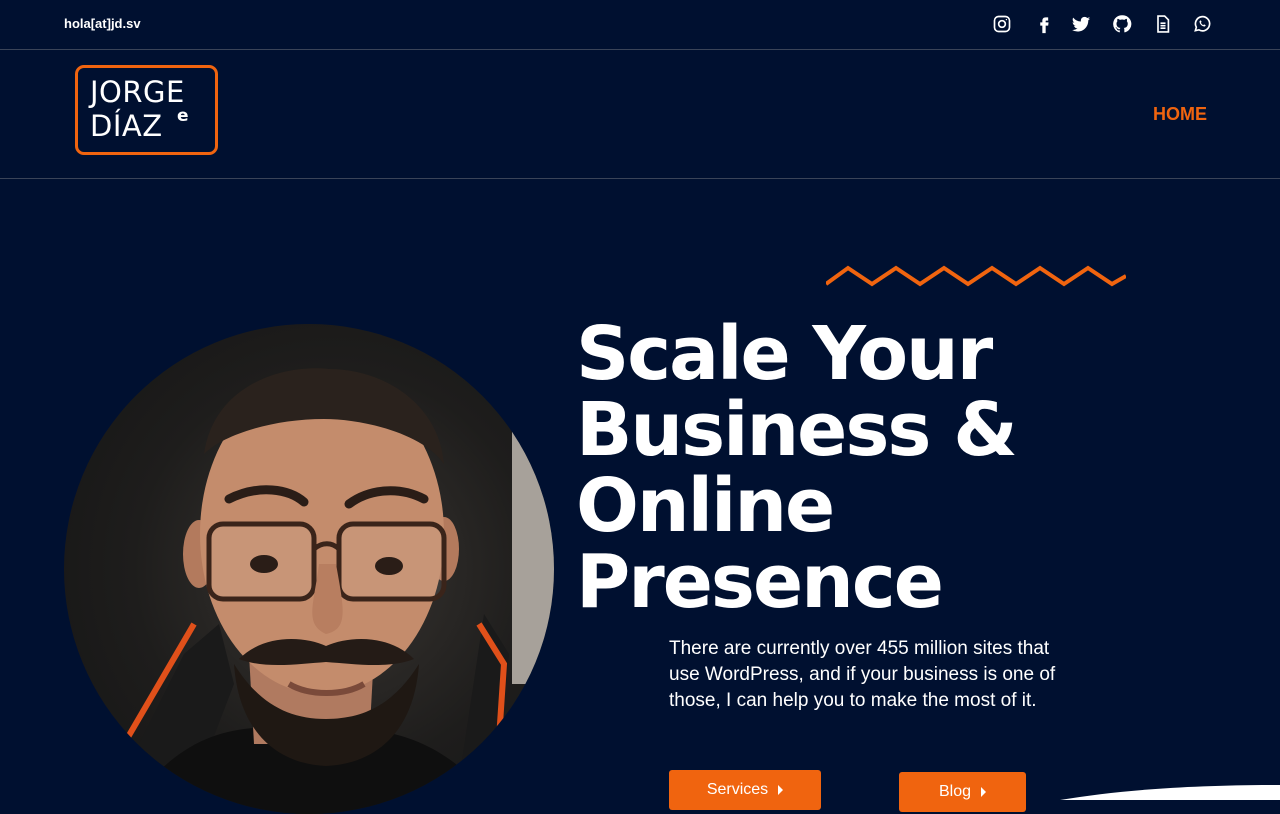 Image resolution: width=1280 pixels, height=814 pixels. What do you see at coordinates (183, 116) in the screenshot?
I see `logo-superscript: e` at bounding box center [183, 116].